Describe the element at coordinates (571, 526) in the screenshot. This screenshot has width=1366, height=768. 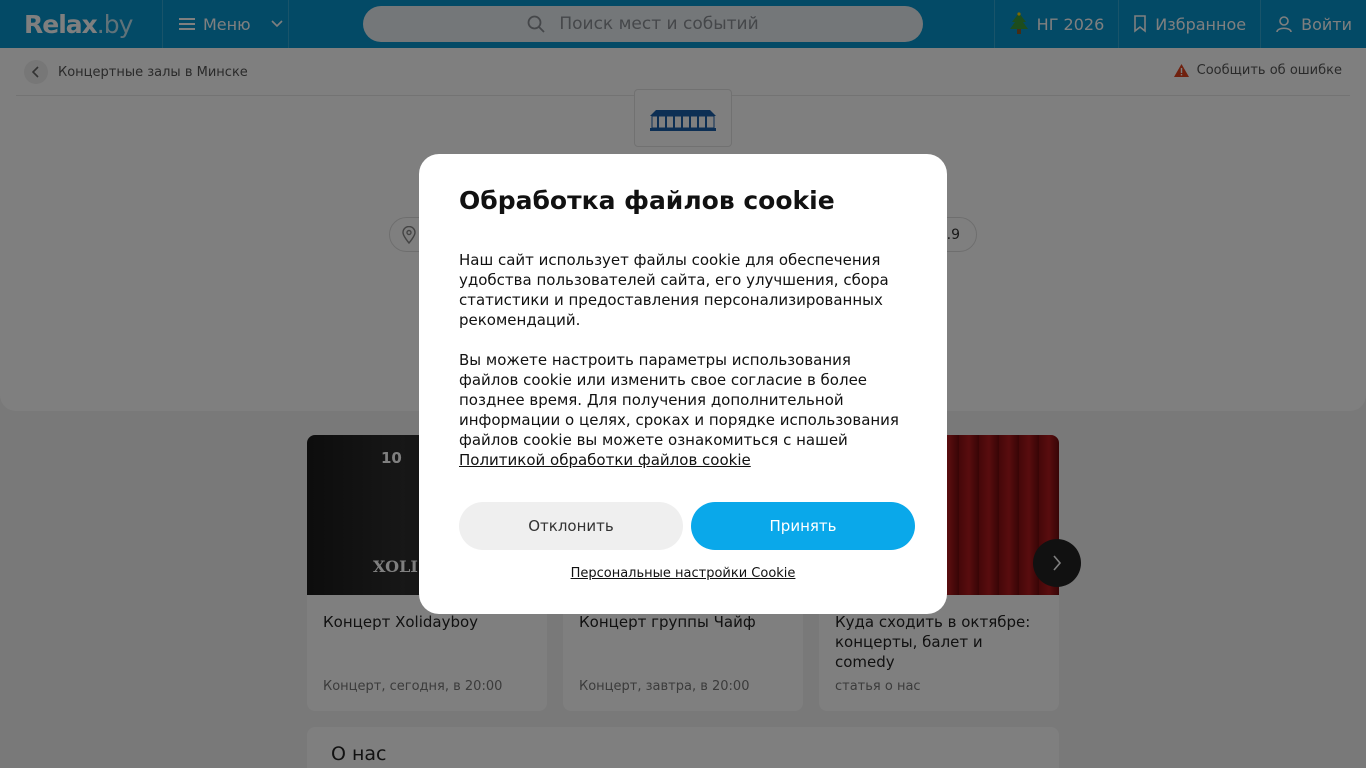
I see `decline-button: Отклонить` at that location.